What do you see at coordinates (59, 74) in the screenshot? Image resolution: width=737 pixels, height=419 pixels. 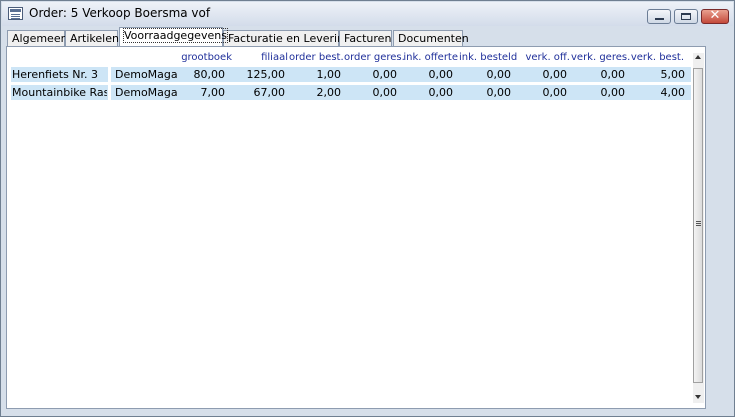 I see `article-name: Herenfiets Nr. 3` at bounding box center [59, 74].